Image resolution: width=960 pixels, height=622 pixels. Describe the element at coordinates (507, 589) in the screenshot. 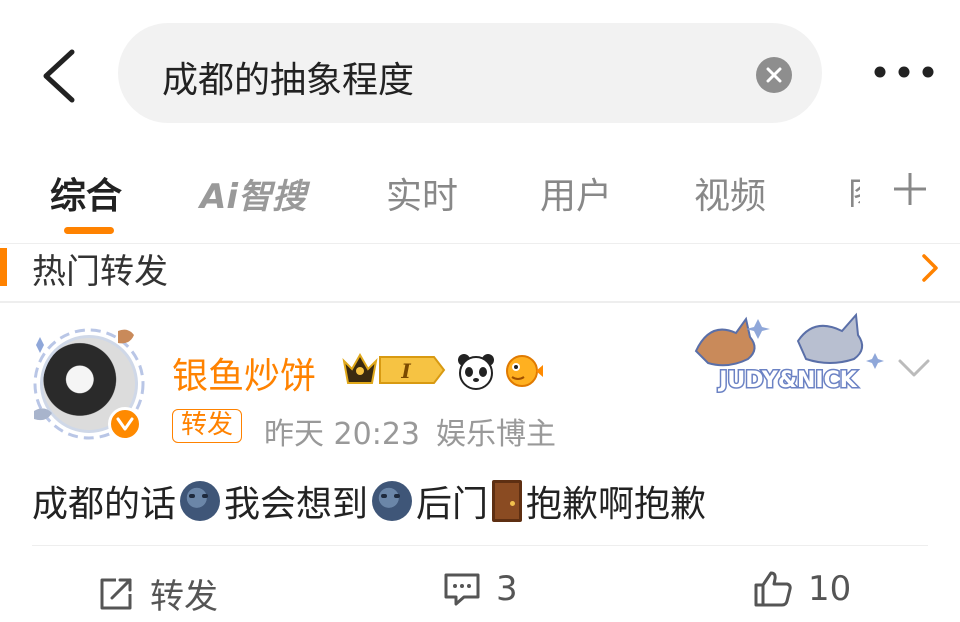

I see `comment-count: 3` at that location.